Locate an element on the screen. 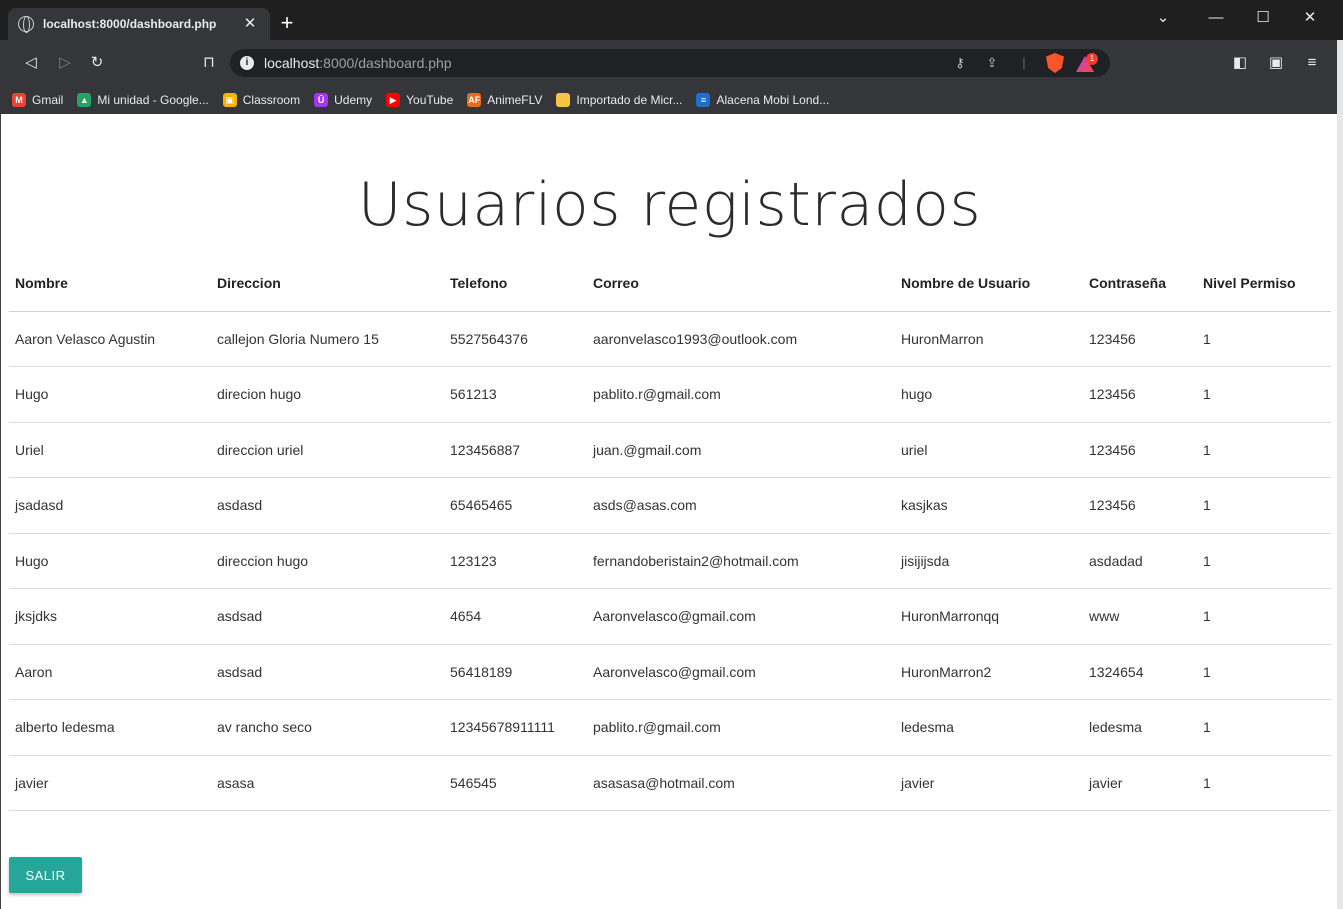  youtube-icon: ▶ is located at coordinates (393, 100).